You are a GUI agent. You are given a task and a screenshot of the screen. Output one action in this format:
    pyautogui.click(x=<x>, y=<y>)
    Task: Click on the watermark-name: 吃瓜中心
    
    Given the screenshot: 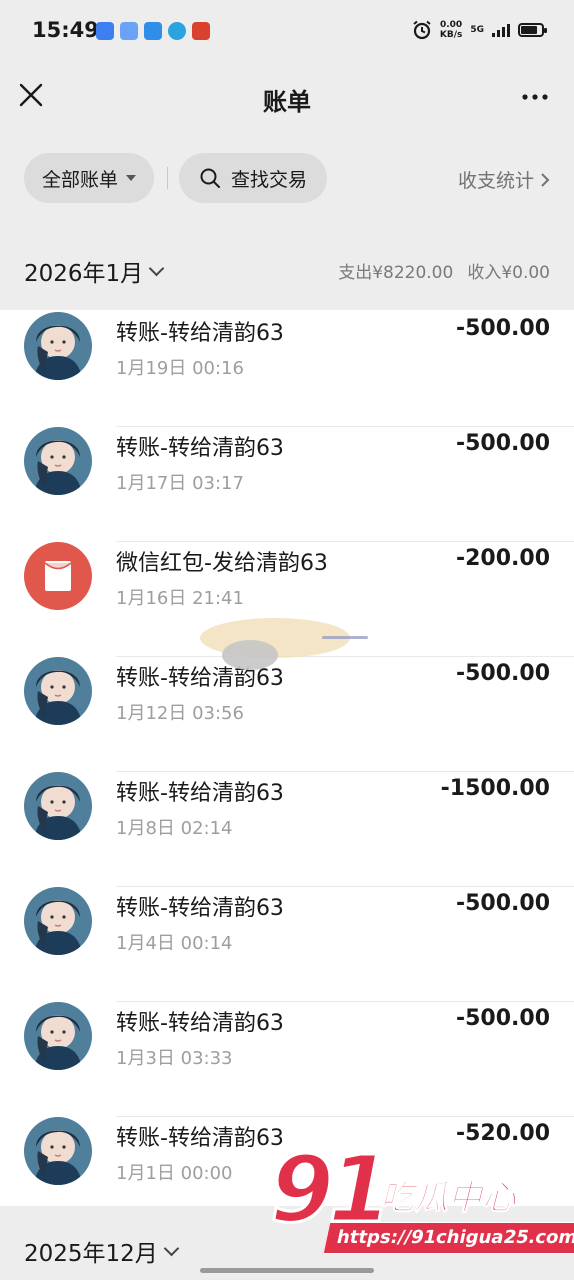 What is the action you would take?
    pyautogui.click(x=448, y=1198)
    